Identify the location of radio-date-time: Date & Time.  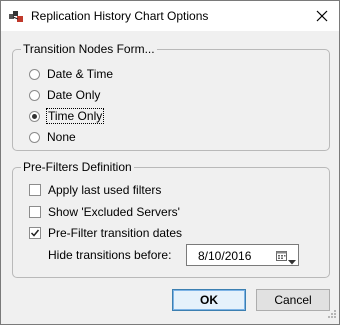
(71, 74).